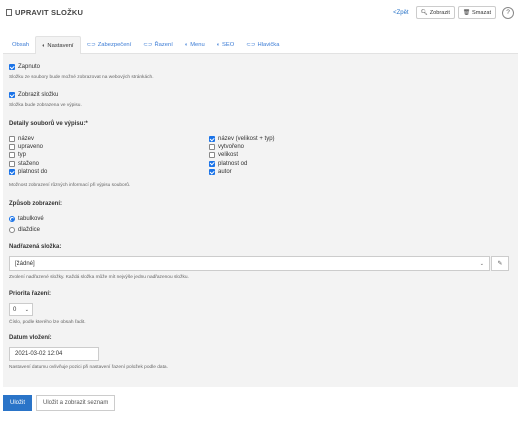 The width and height of the screenshot is (520, 422). I want to click on priority-value: 0, so click(15, 309).